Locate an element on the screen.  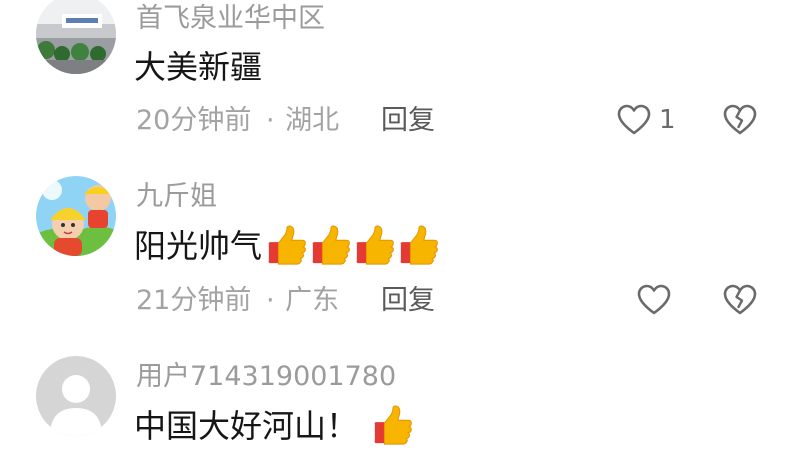
like-count: 1 is located at coordinates (667, 120).